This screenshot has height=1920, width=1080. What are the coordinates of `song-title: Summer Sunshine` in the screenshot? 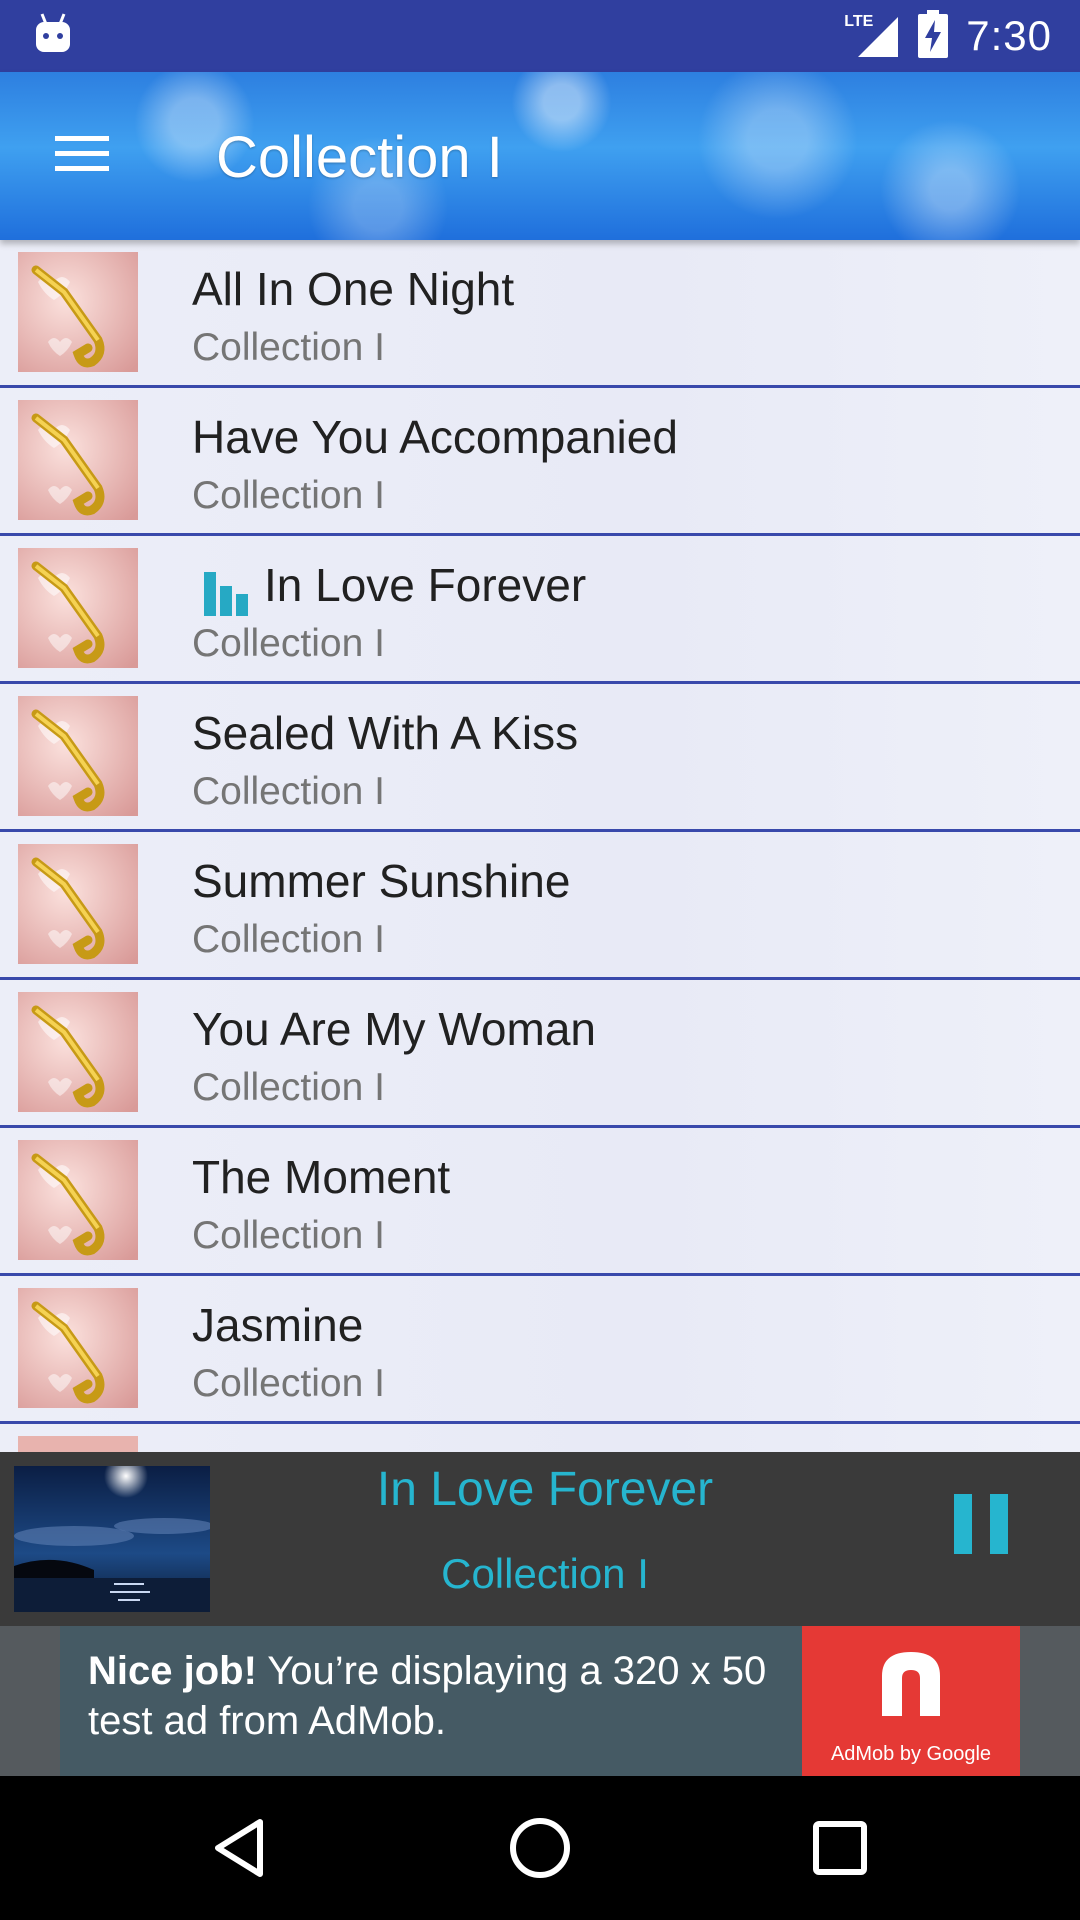 It's located at (381, 881).